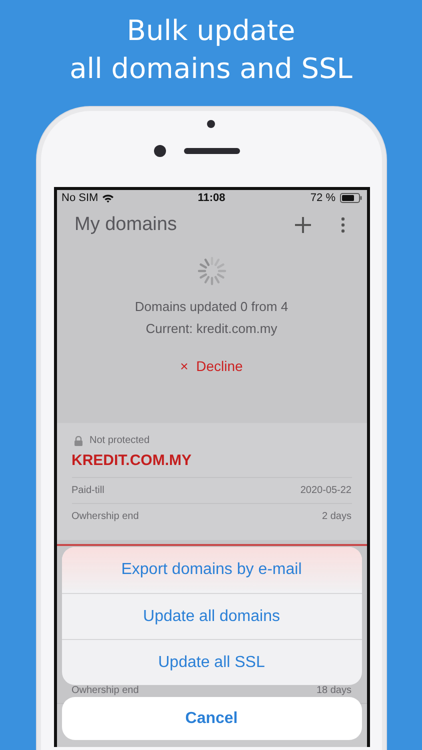 The width and height of the screenshot is (422, 750). What do you see at coordinates (160, 151) in the screenshot?
I see `camera-icon` at bounding box center [160, 151].